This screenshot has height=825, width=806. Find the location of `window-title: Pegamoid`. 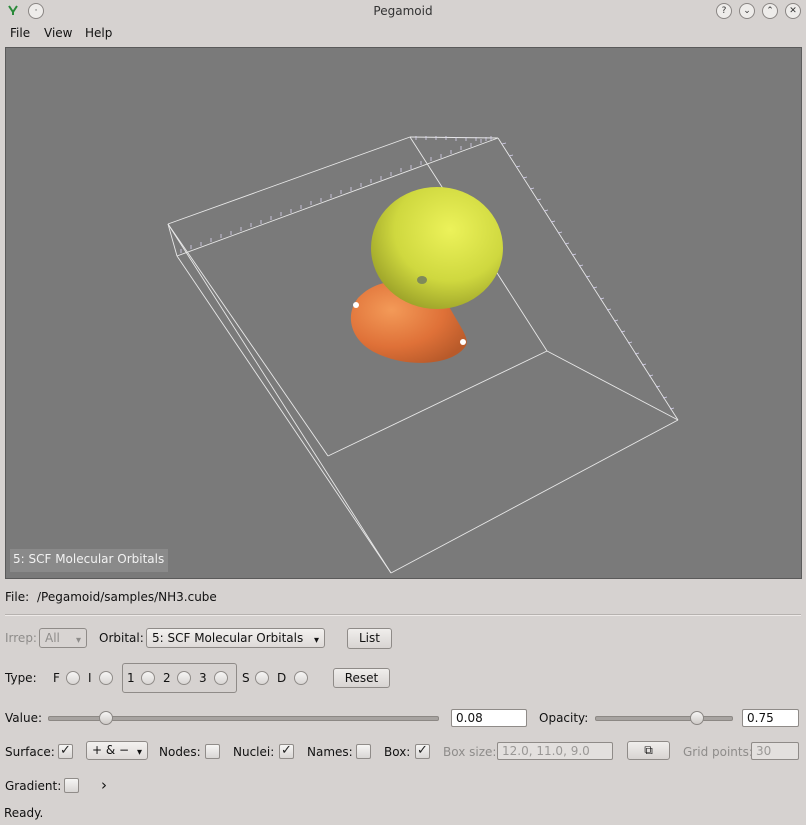

window-title: Pegamoid is located at coordinates (403, 11).